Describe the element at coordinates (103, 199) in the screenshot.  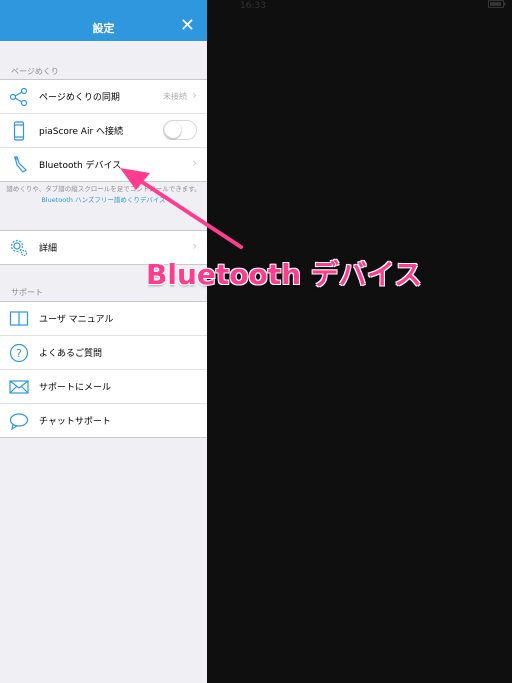
I see `footnote-link: Bluetooth ハンズフリー譜めくりデバイス` at that location.